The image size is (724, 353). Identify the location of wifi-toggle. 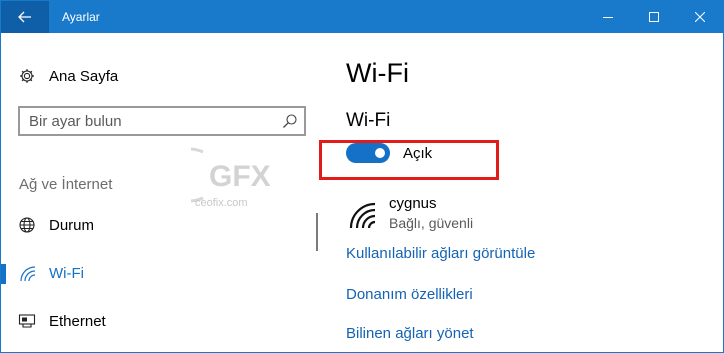
(368, 153).